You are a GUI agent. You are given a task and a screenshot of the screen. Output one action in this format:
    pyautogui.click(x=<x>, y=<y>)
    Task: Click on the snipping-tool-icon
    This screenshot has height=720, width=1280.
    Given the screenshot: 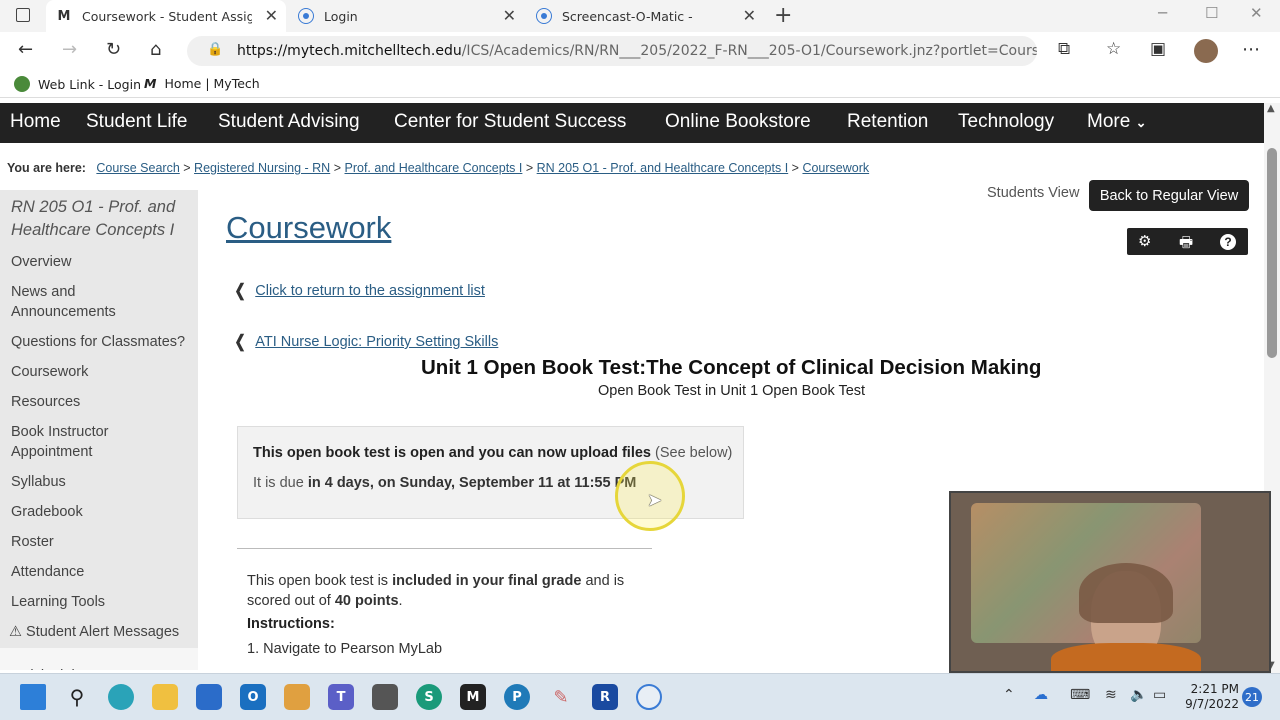 What is the action you would take?
    pyautogui.click(x=297, y=697)
    